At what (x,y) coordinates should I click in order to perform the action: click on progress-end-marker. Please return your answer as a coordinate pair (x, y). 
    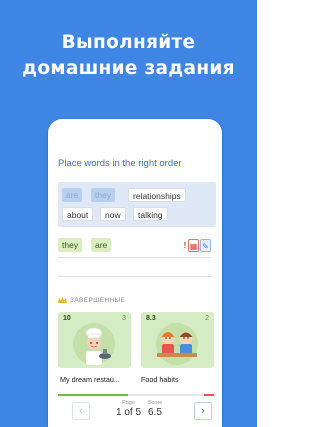
    Looking at the image, I should click on (209, 395).